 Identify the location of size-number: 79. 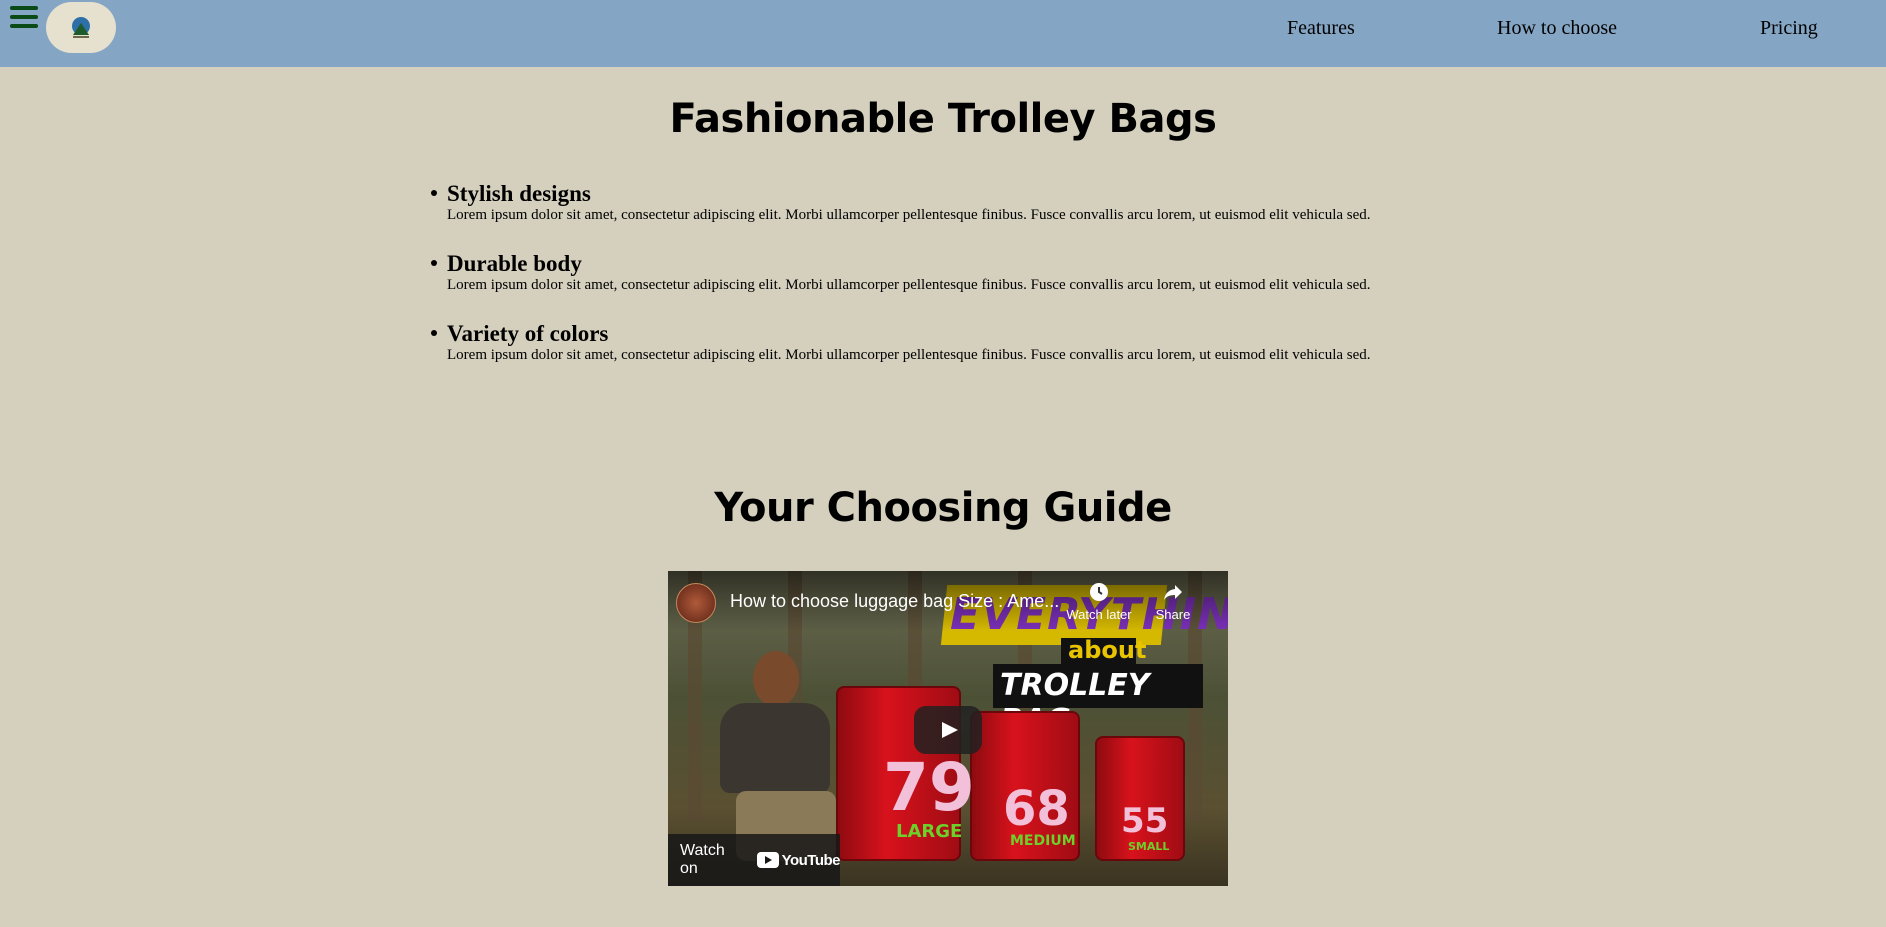
(929, 787).